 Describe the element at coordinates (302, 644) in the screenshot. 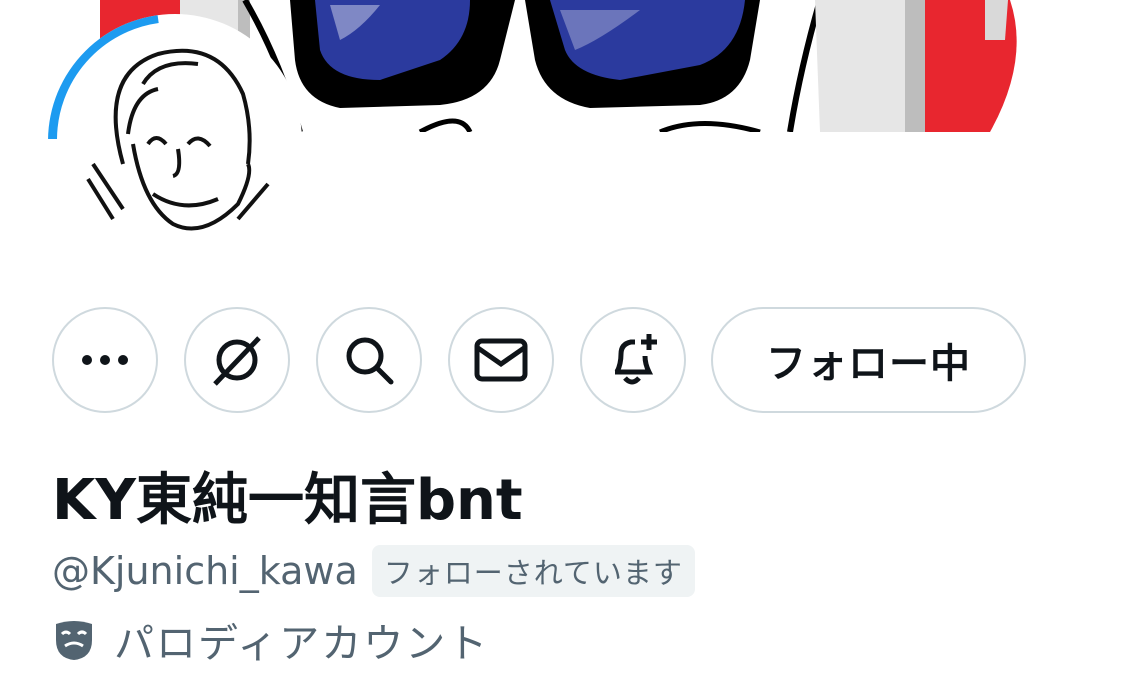

I see `account-label: パロディアカウント` at that location.